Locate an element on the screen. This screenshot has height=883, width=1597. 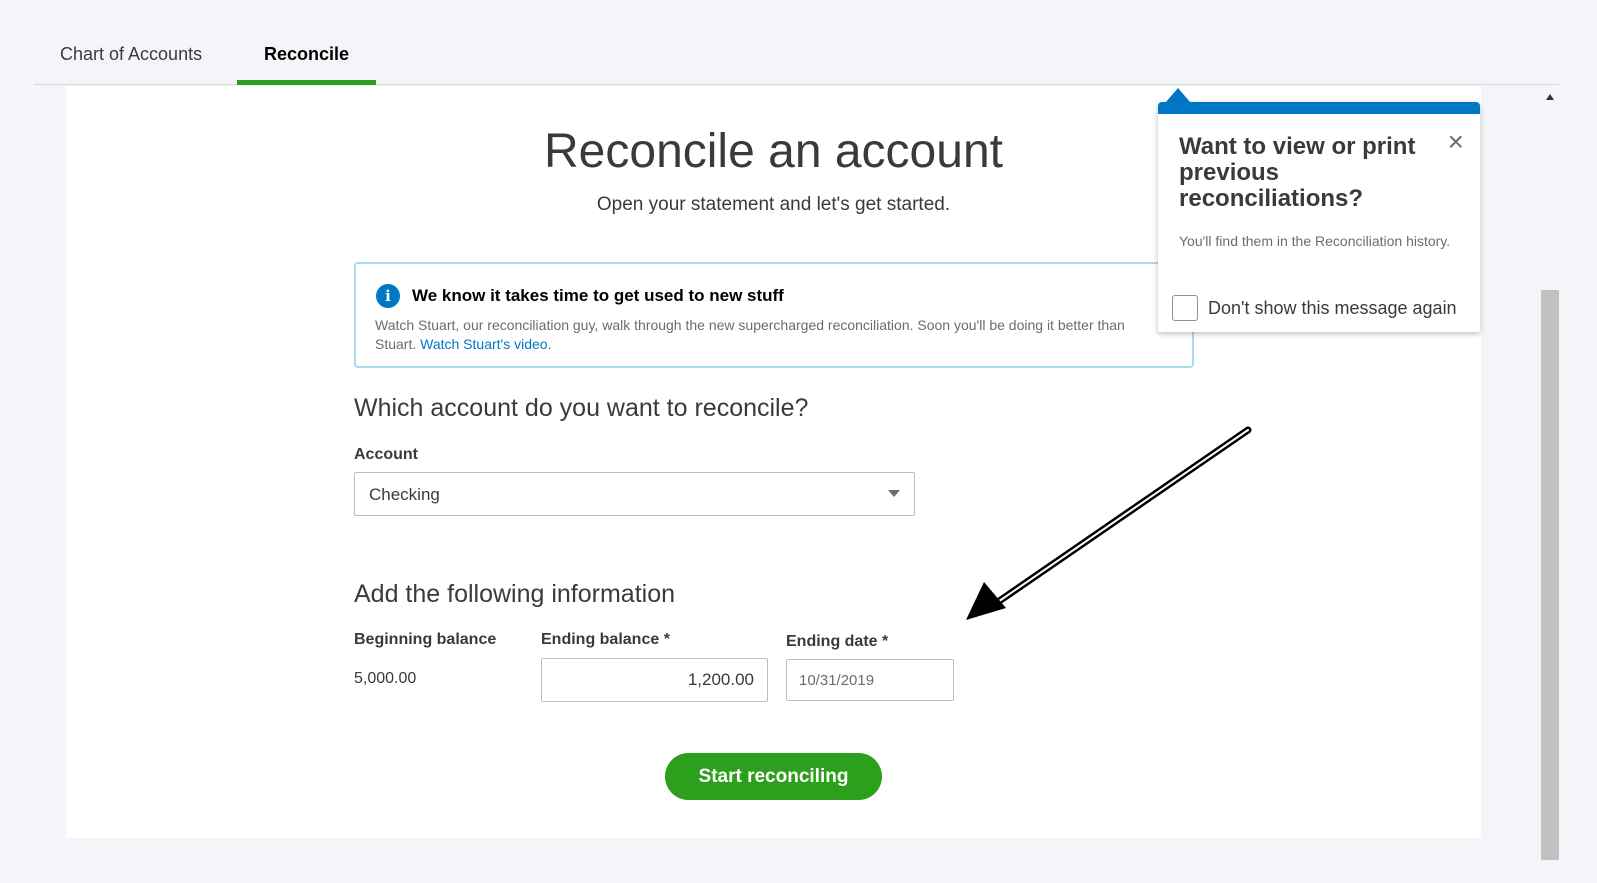
account-section-heading: Which account do you want to reconcile? is located at coordinates (581, 408).